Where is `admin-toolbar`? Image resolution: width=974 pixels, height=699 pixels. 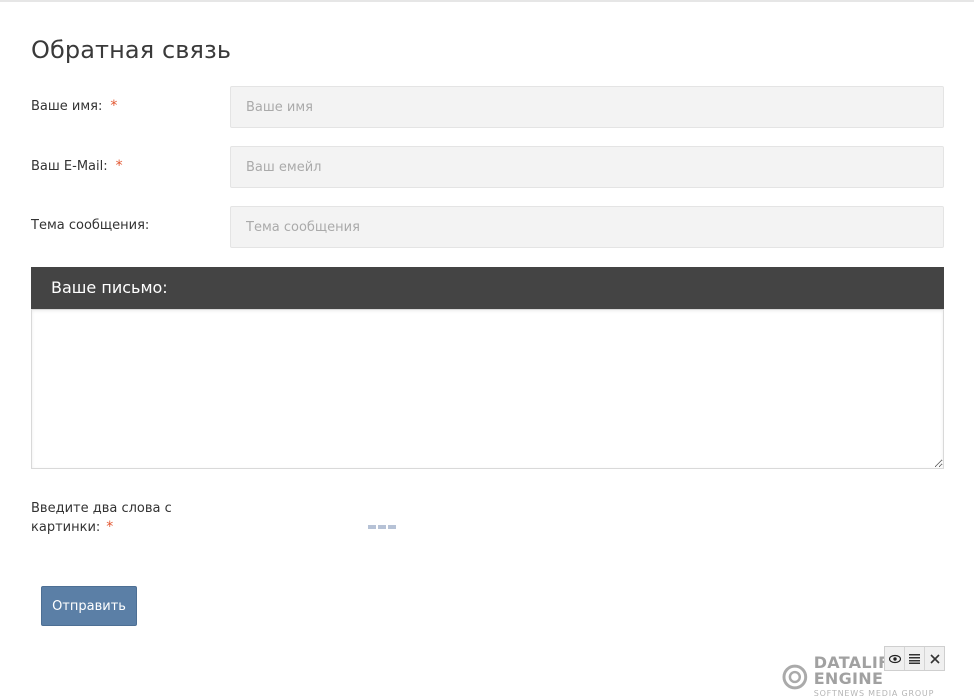
admin-toolbar is located at coordinates (914, 658).